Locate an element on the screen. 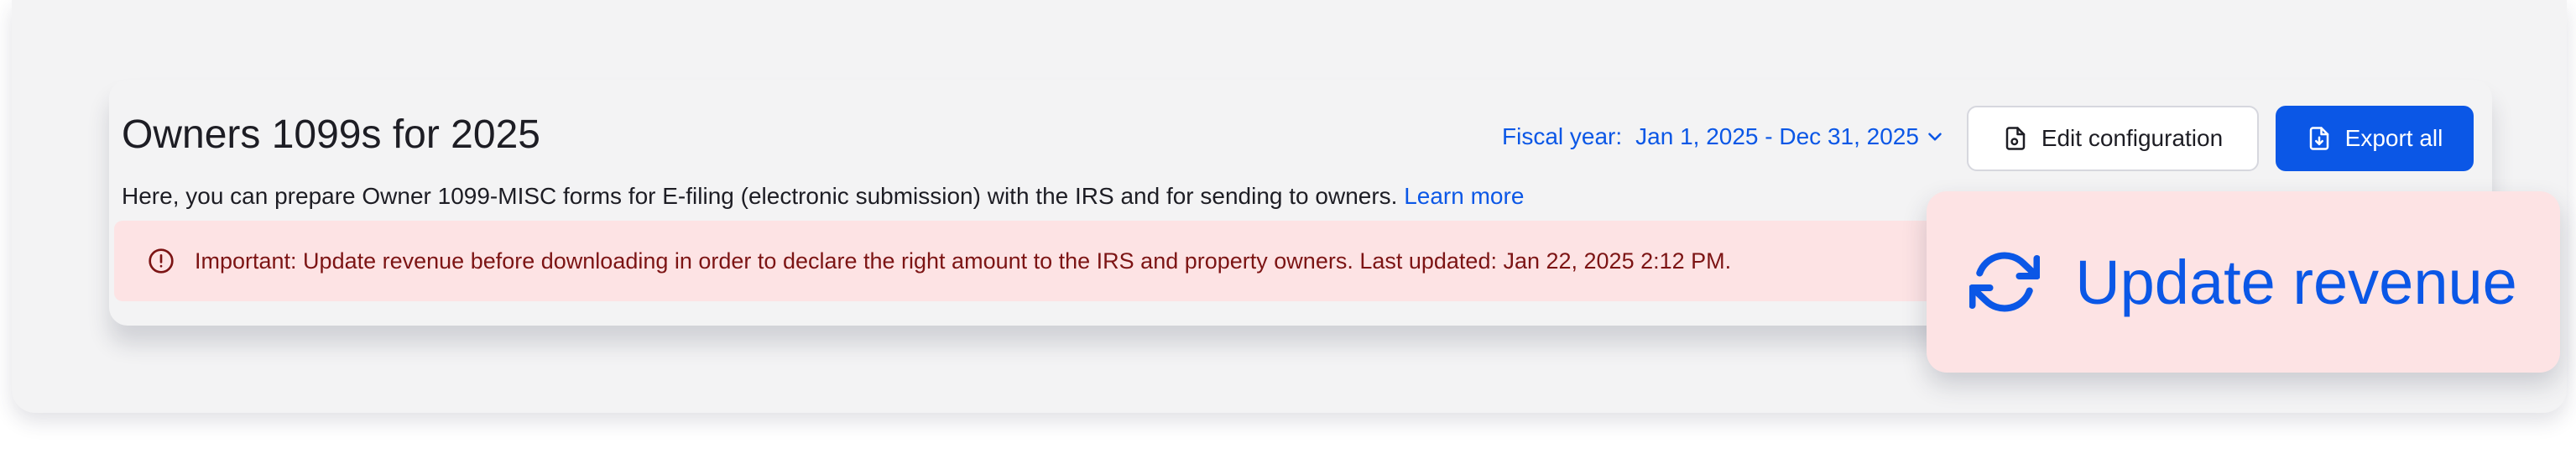  file-settings-icon is located at coordinates (2015, 138).